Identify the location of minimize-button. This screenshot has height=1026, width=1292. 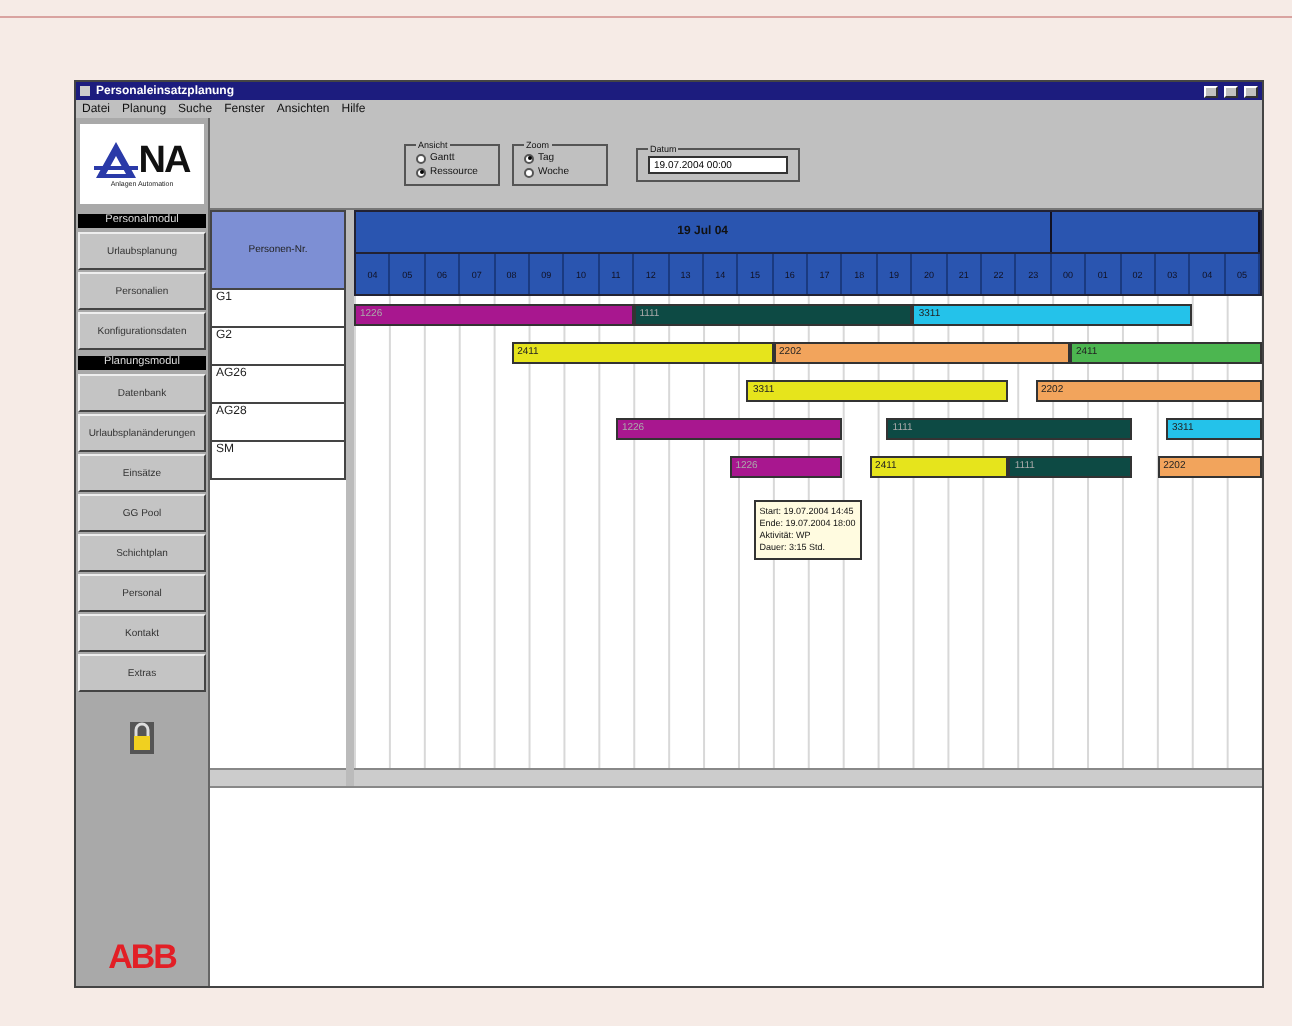
(1211, 91).